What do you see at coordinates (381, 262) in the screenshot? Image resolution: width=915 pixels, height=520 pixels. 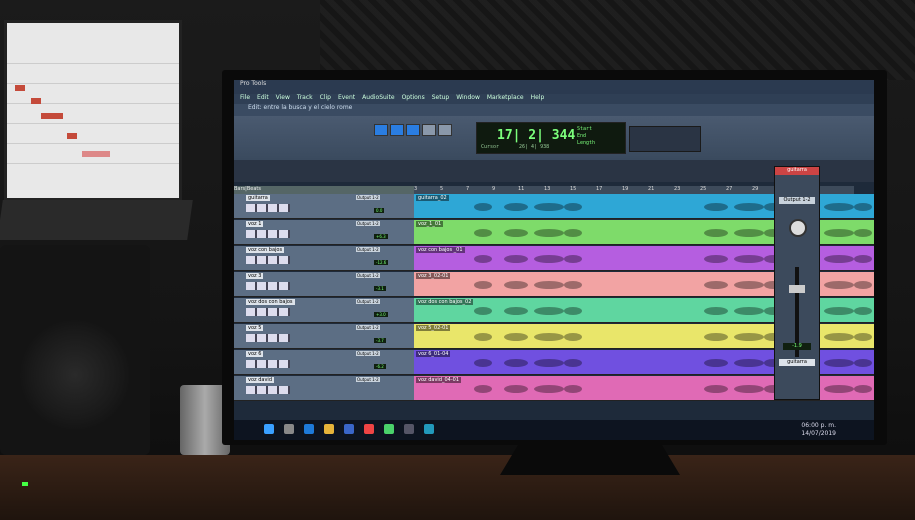 I see `track-volume: -12.6` at bounding box center [381, 262].